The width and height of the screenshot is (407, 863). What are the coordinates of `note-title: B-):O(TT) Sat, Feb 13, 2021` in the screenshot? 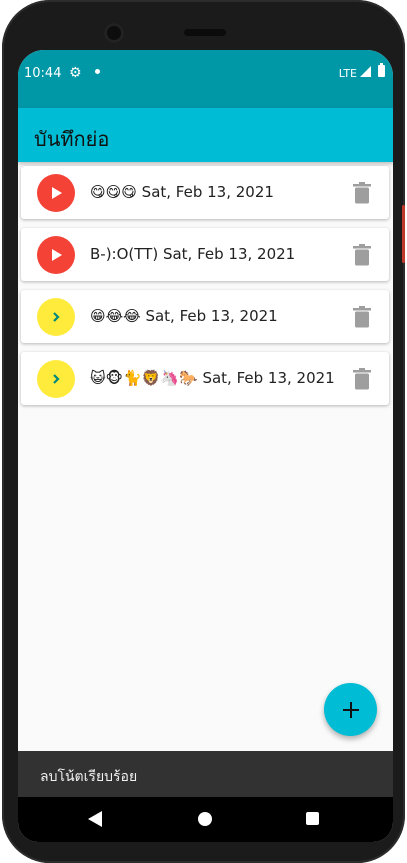 It's located at (193, 254).